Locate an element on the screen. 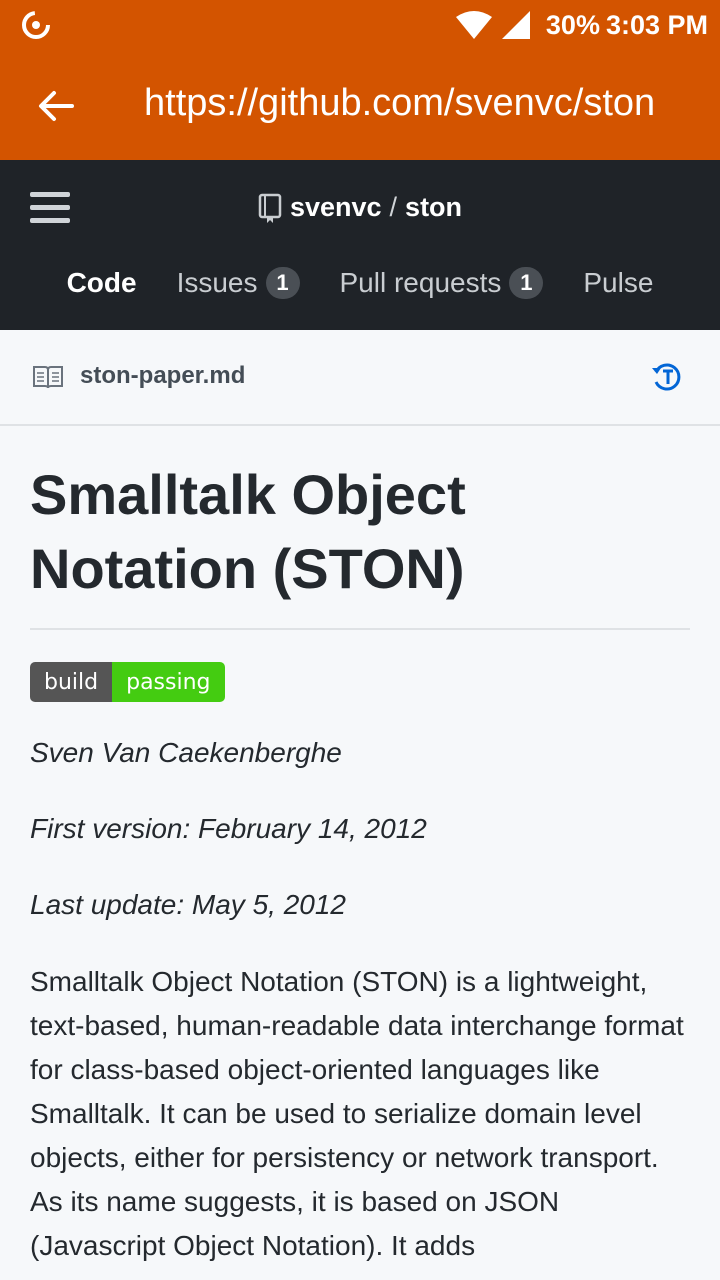 The width and height of the screenshot is (720, 1280). badge-status: passing is located at coordinates (168, 682).